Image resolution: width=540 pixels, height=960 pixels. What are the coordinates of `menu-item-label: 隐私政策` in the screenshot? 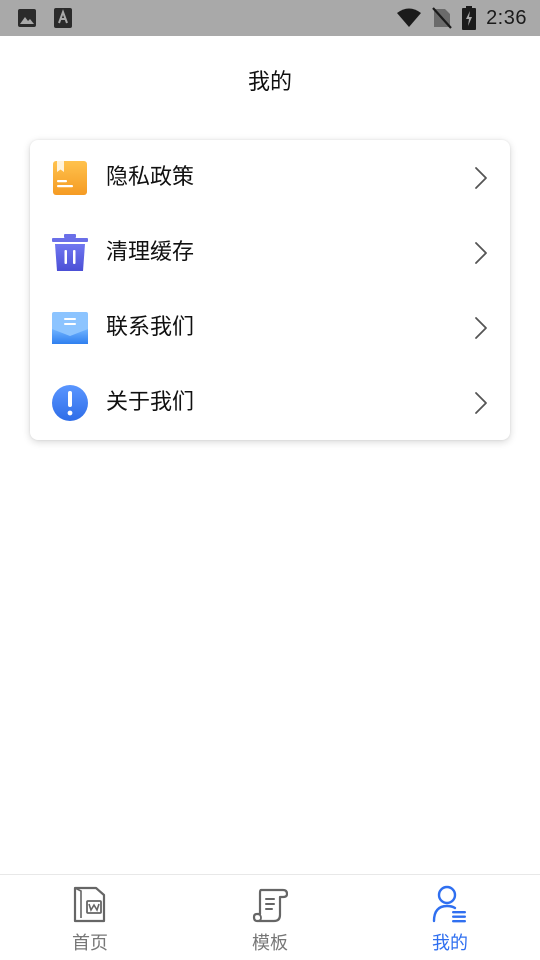 It's located at (150, 177).